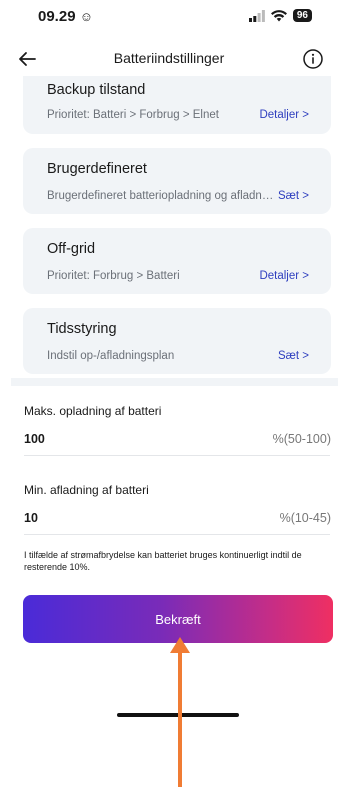  What do you see at coordinates (82, 329) in the screenshot?
I see `mode-card-title: Tidsstyring` at bounding box center [82, 329].